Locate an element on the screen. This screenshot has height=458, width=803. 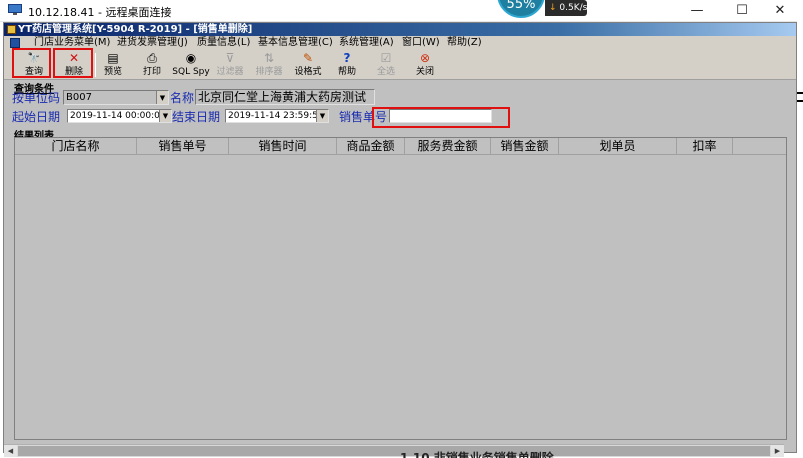
rdp-title: 10.12.18.41 - 远程桌面连接 is located at coordinates (100, 12).